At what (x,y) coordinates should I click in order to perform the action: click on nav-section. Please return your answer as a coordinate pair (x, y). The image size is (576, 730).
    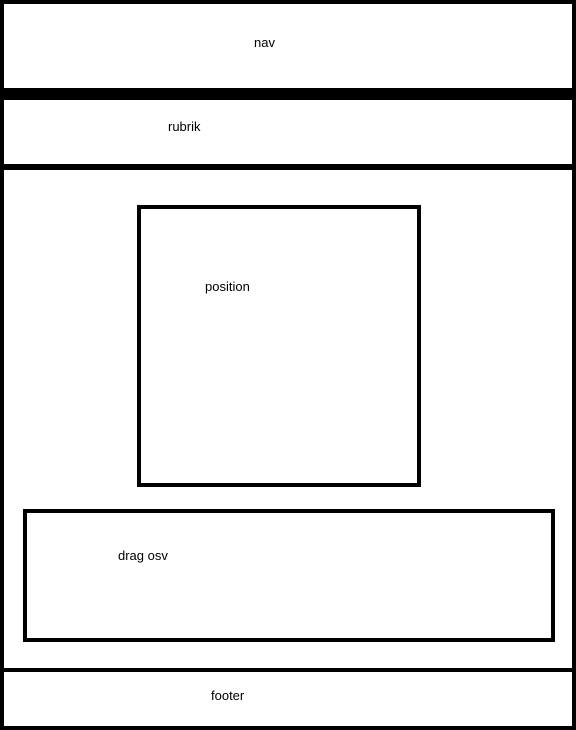
    Looking at the image, I should click on (288, 48).